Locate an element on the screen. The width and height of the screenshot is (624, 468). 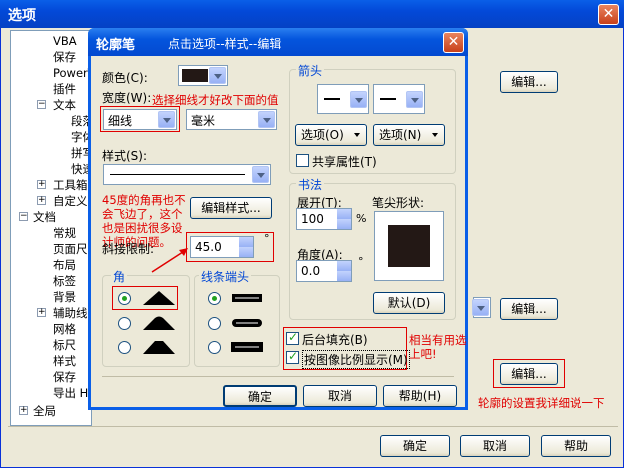
behind-fill-label: 后台填充(B) is located at coordinates (335, 340).